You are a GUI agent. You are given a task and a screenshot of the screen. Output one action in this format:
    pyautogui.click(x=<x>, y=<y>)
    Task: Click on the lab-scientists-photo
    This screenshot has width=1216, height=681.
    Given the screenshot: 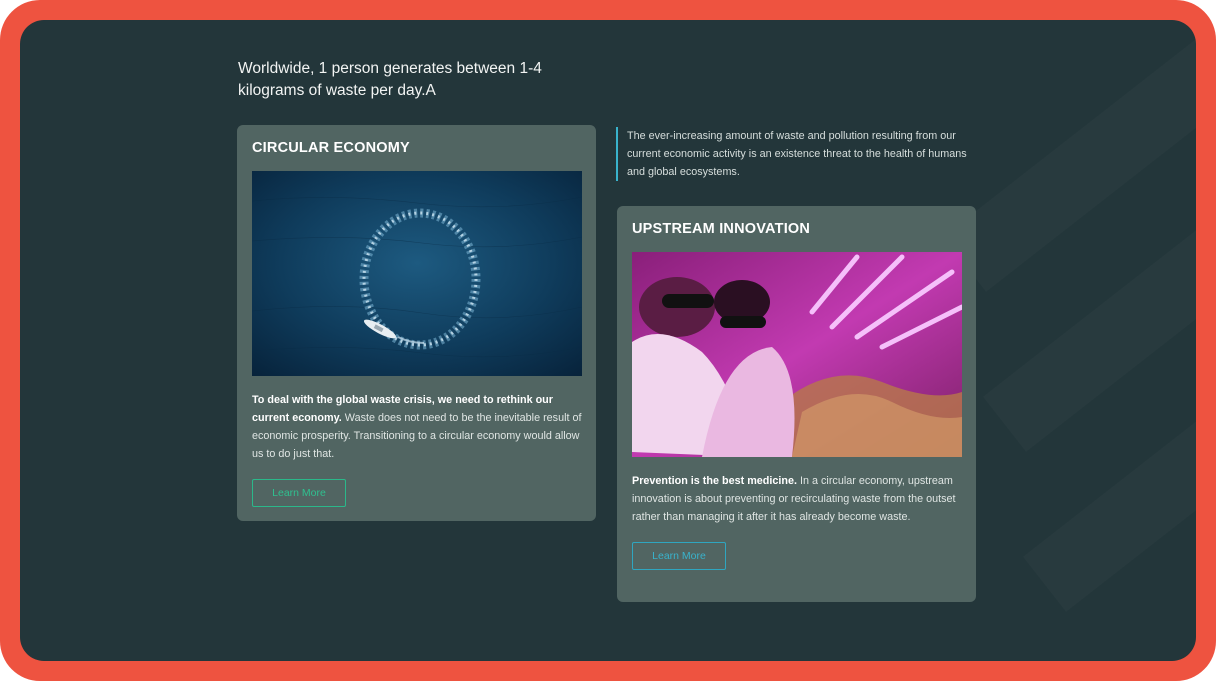 What is the action you would take?
    pyautogui.click(x=797, y=354)
    